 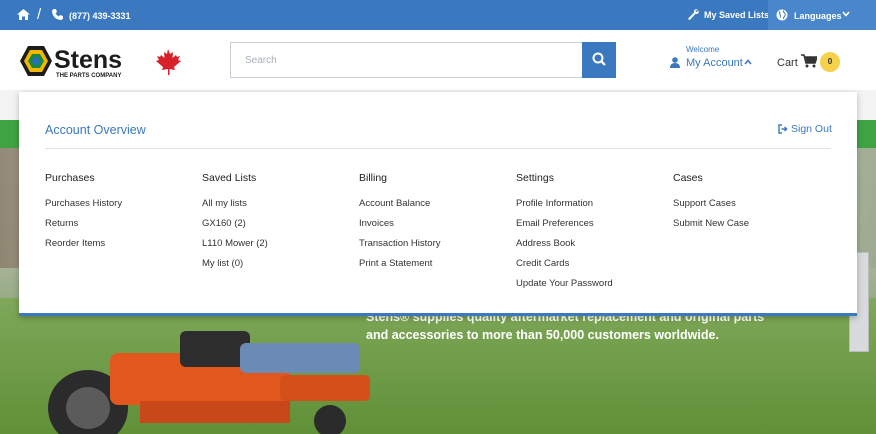 I want to click on languages-label: Languages, so click(x=818, y=16).